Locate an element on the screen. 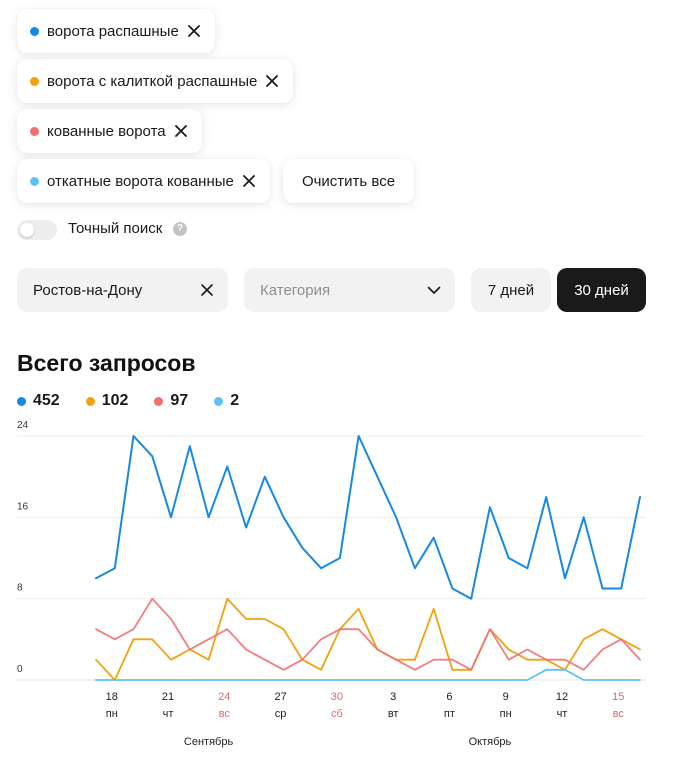 This screenshot has height=772, width=696. filter-chip: ворота с калиткой распашные is located at coordinates (155, 81).